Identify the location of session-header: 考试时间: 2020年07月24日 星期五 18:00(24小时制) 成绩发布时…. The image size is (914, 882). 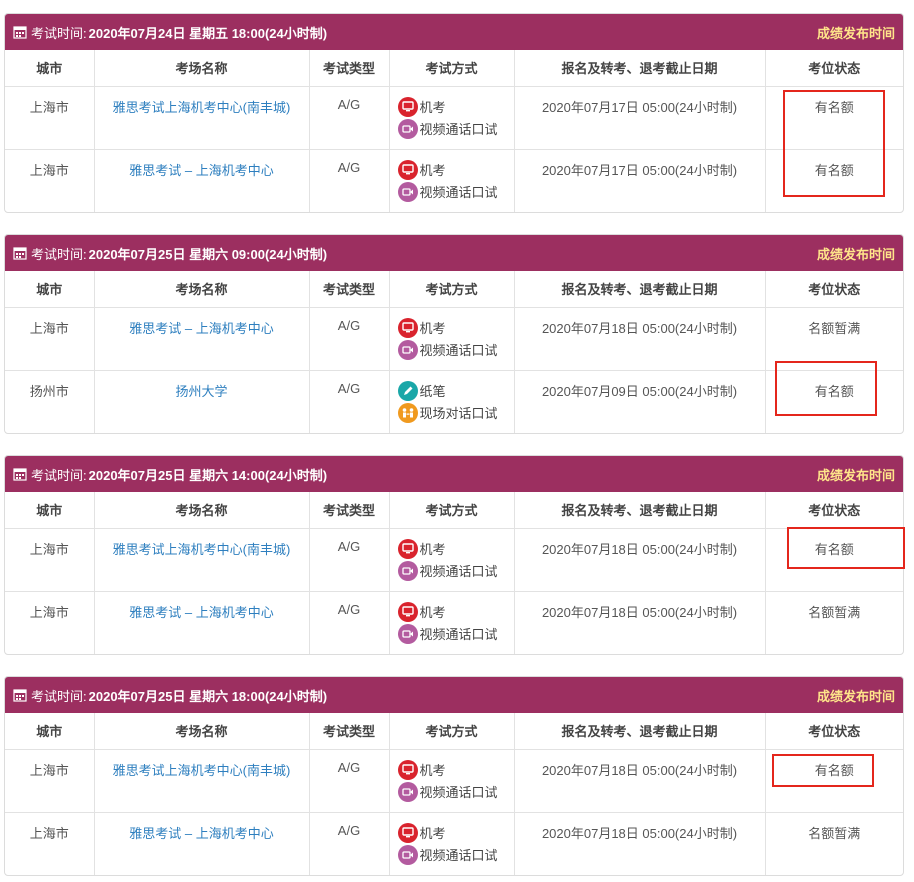
(454, 32).